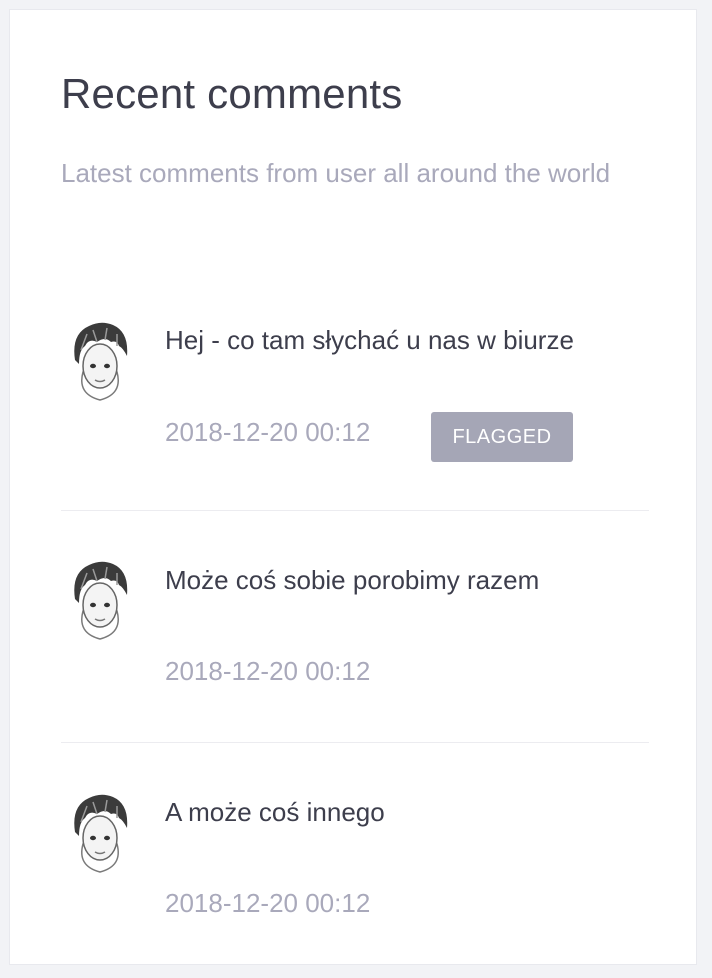 The width and height of the screenshot is (712, 978). I want to click on comment-text: Może coś sobie porobimy razem, so click(352, 580).